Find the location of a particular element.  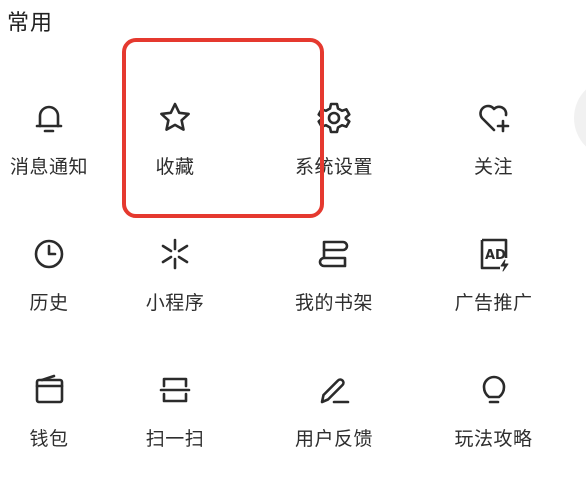

menu-item-label: 消息通知 is located at coordinates (48, 167).